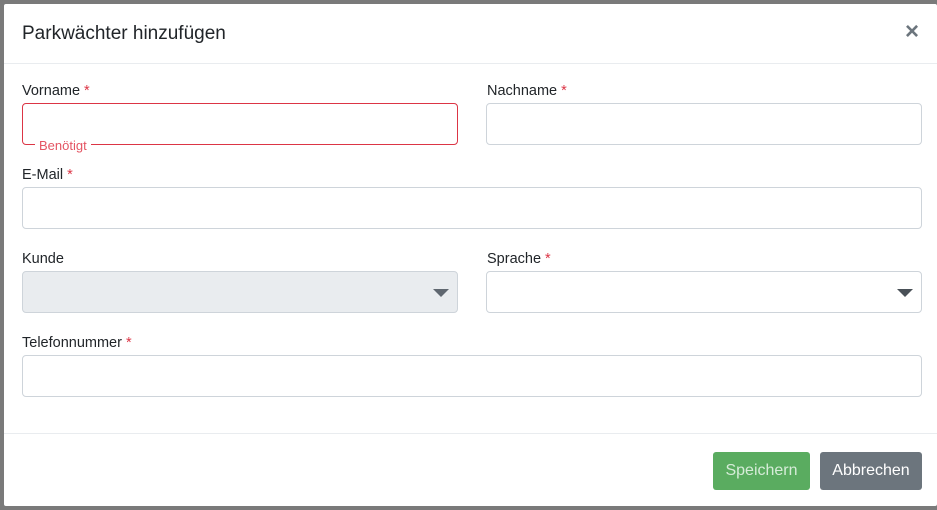 The width and height of the screenshot is (937, 510). What do you see at coordinates (472, 376) in the screenshot?
I see `telefon-input` at bounding box center [472, 376].